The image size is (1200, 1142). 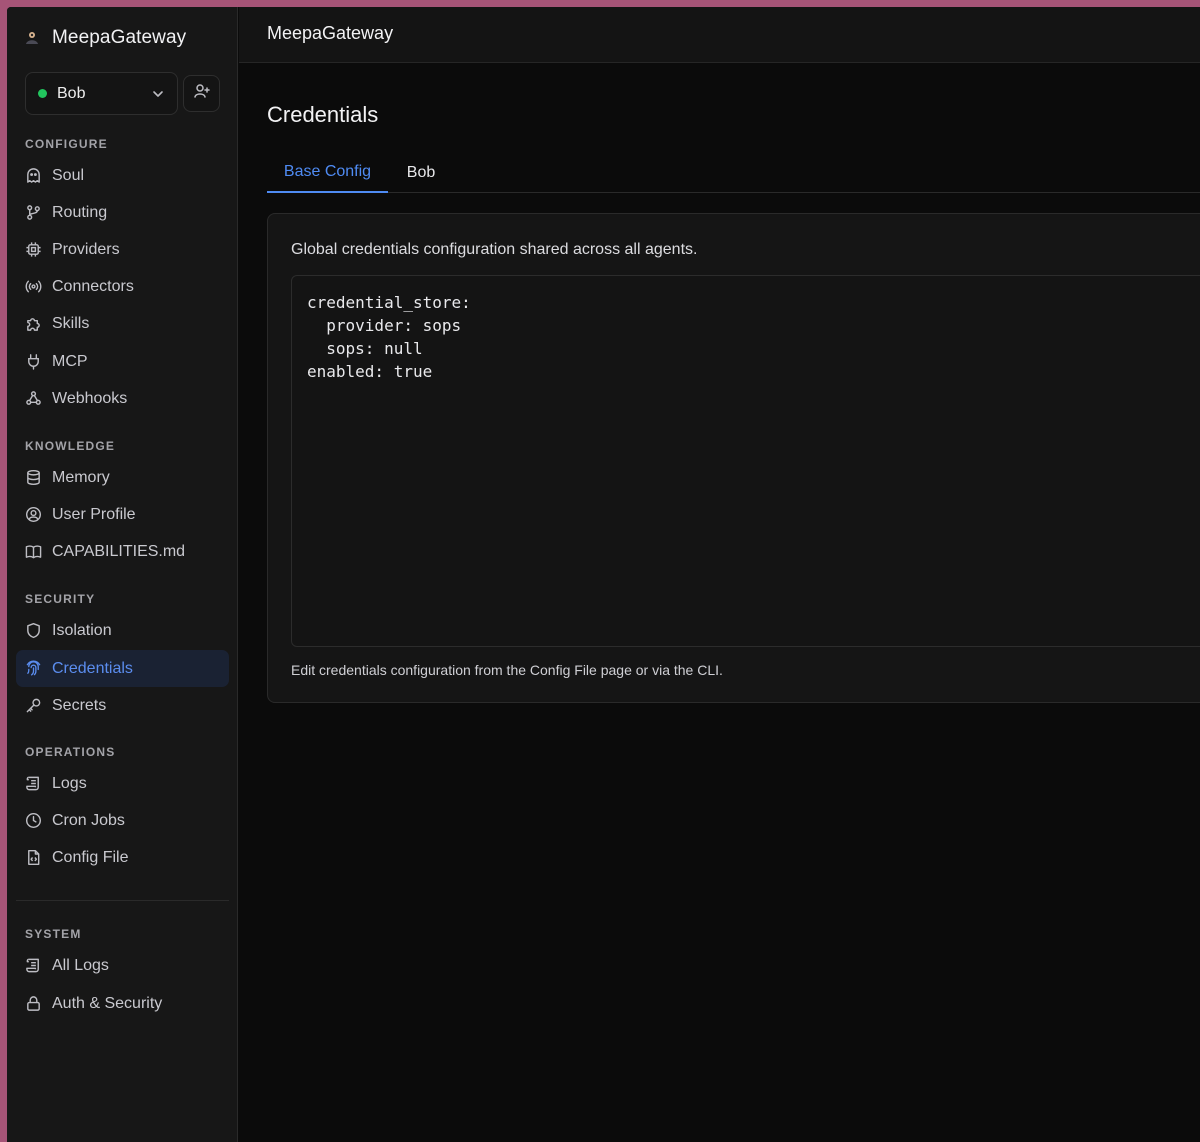 What do you see at coordinates (107, 1003) in the screenshot?
I see `sidebar-item-label: Auth & Security` at bounding box center [107, 1003].